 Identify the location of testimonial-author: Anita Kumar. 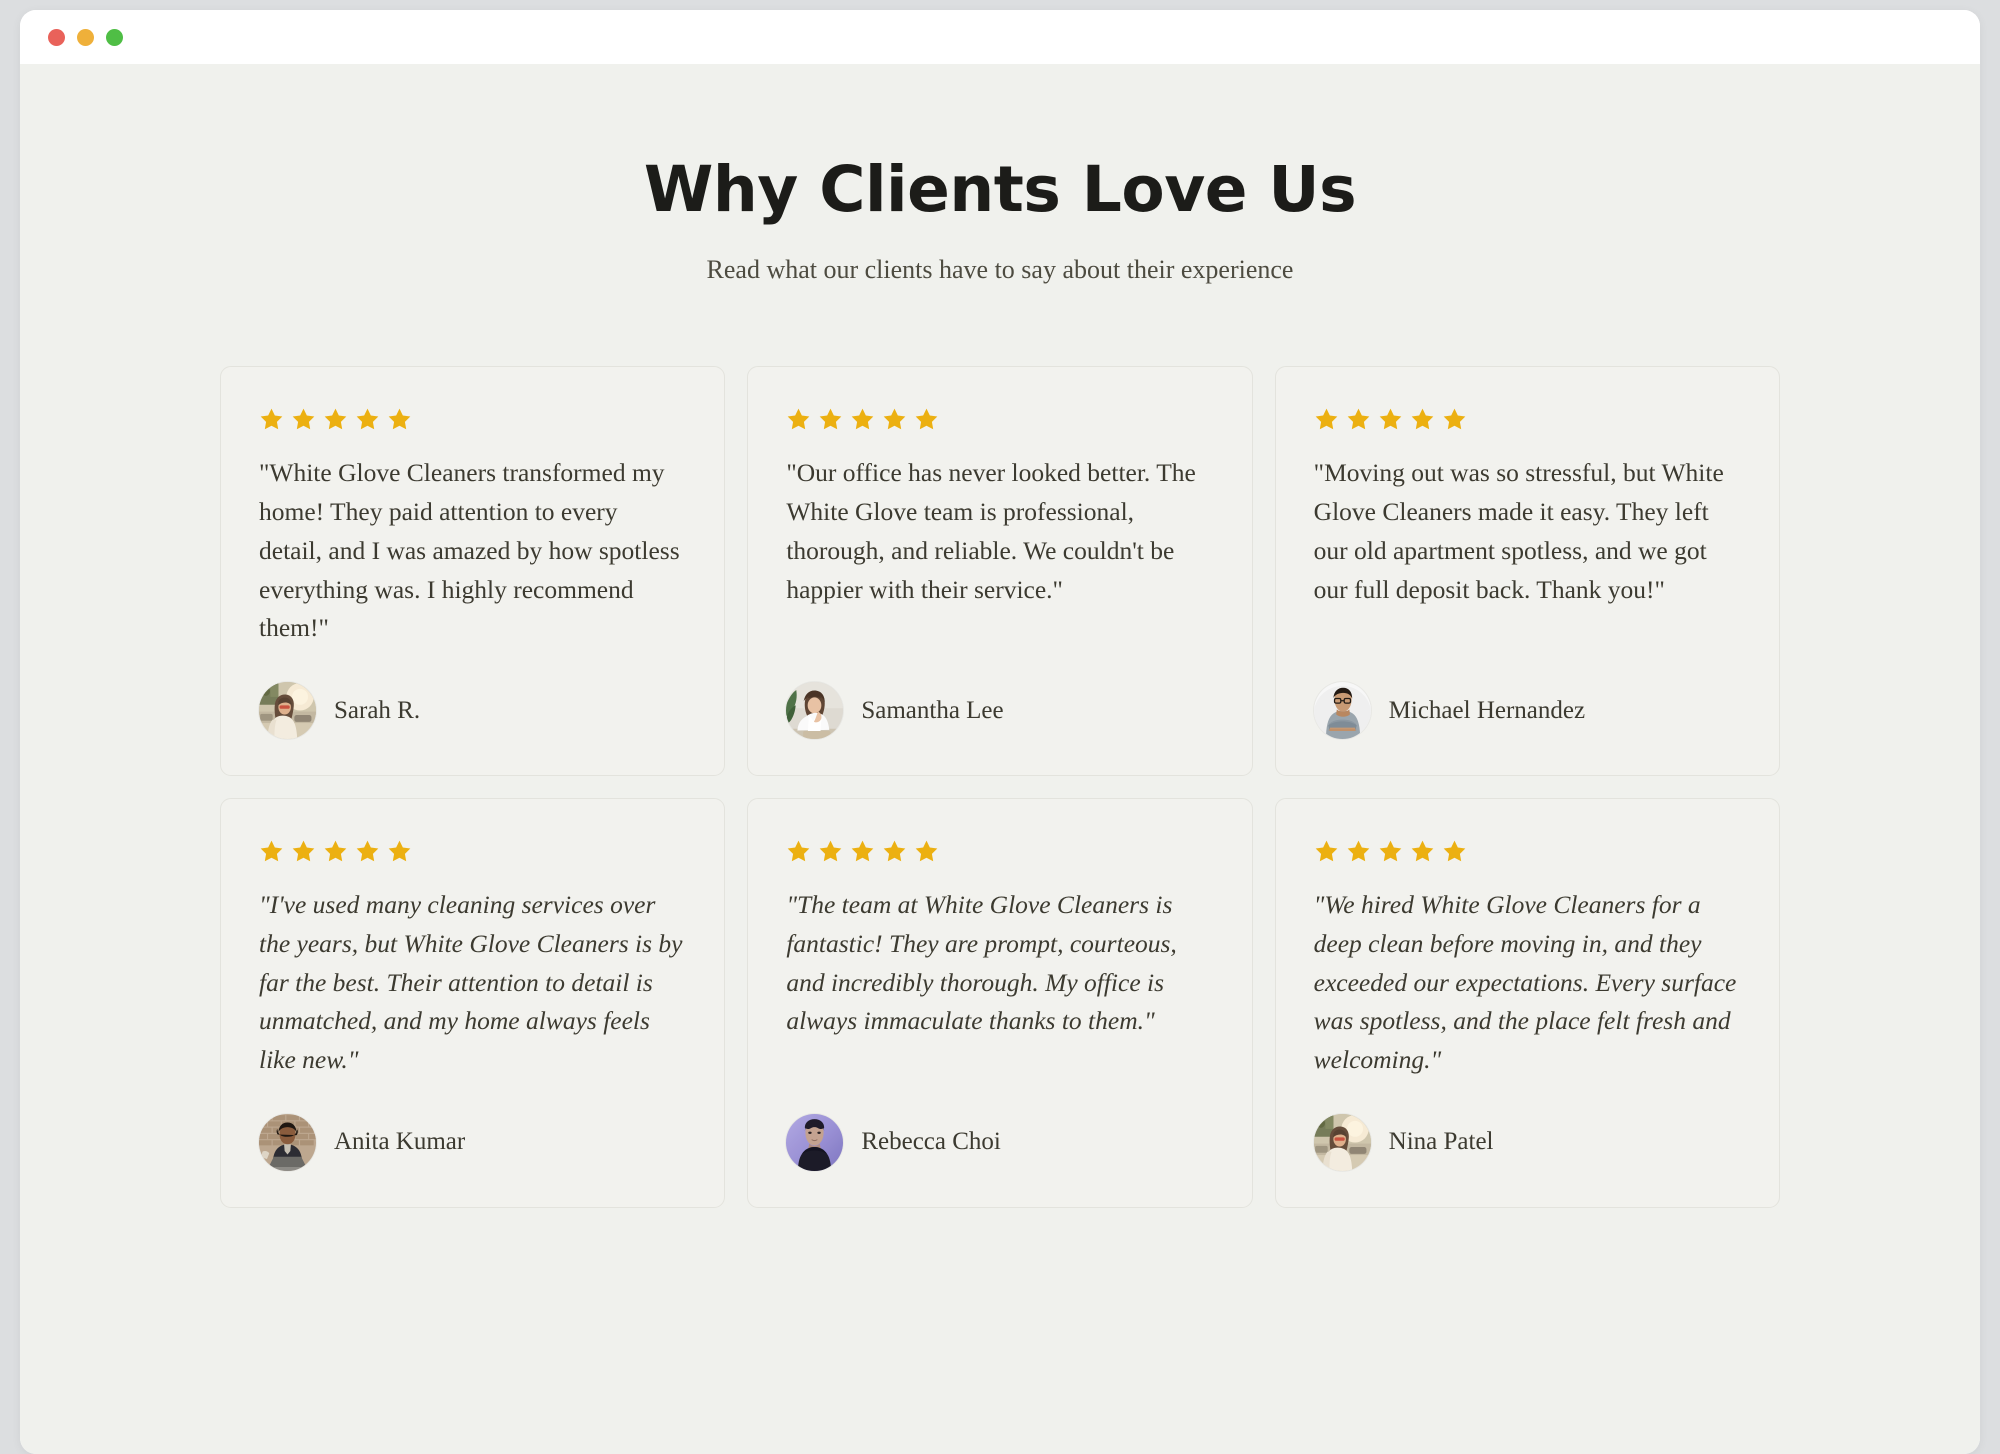
(472, 1135).